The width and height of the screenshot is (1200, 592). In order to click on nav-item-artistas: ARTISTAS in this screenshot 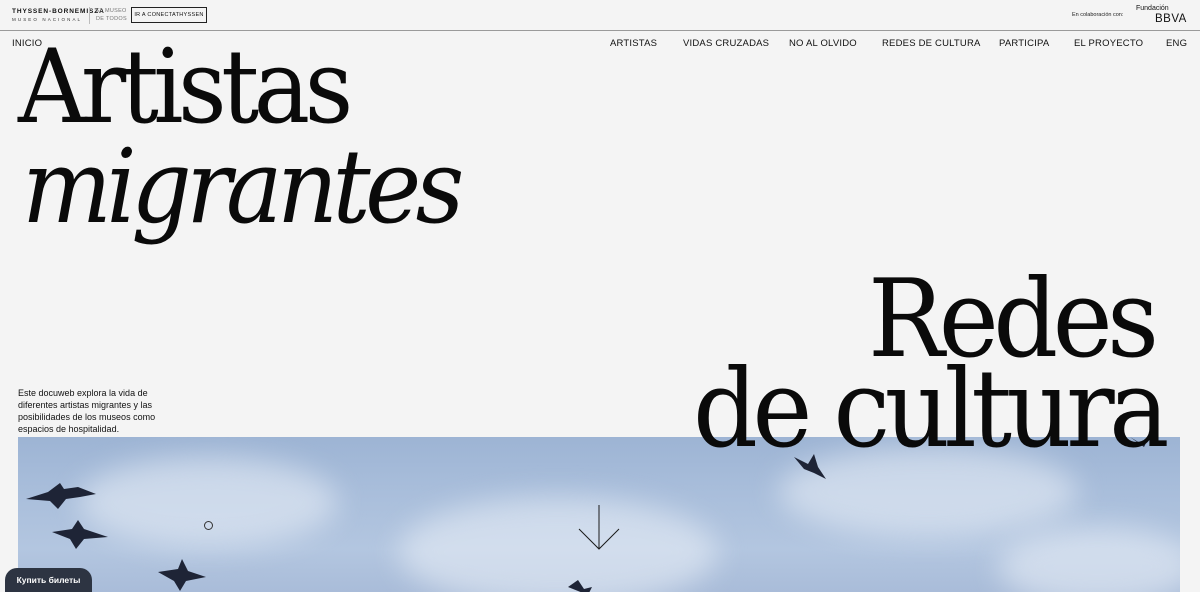, I will do `click(633, 43)`.